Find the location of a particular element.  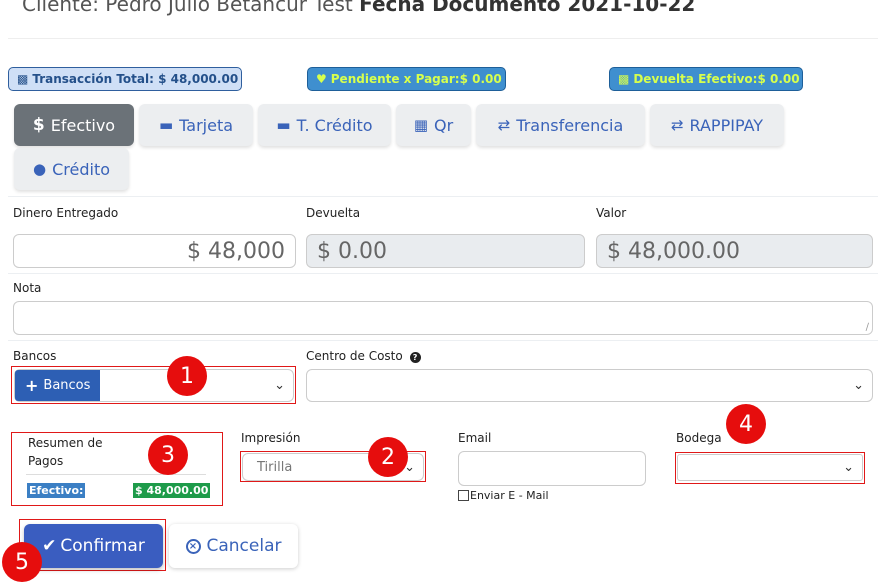

valor-input: $ 48,000.00 is located at coordinates (734, 251).